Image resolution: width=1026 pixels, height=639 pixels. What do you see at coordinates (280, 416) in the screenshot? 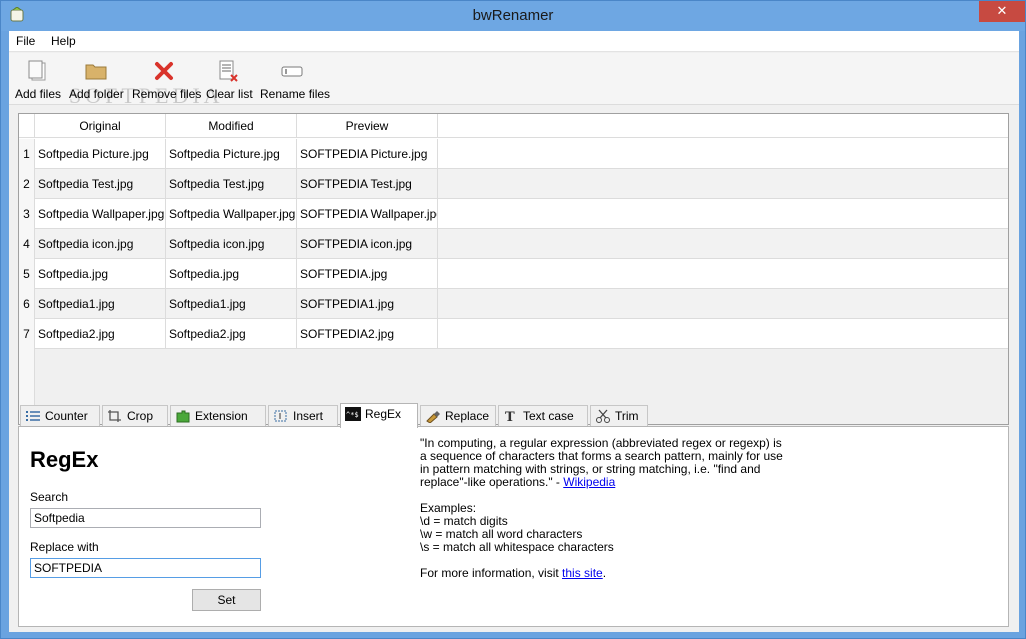
I see `insert-icon` at bounding box center [280, 416].